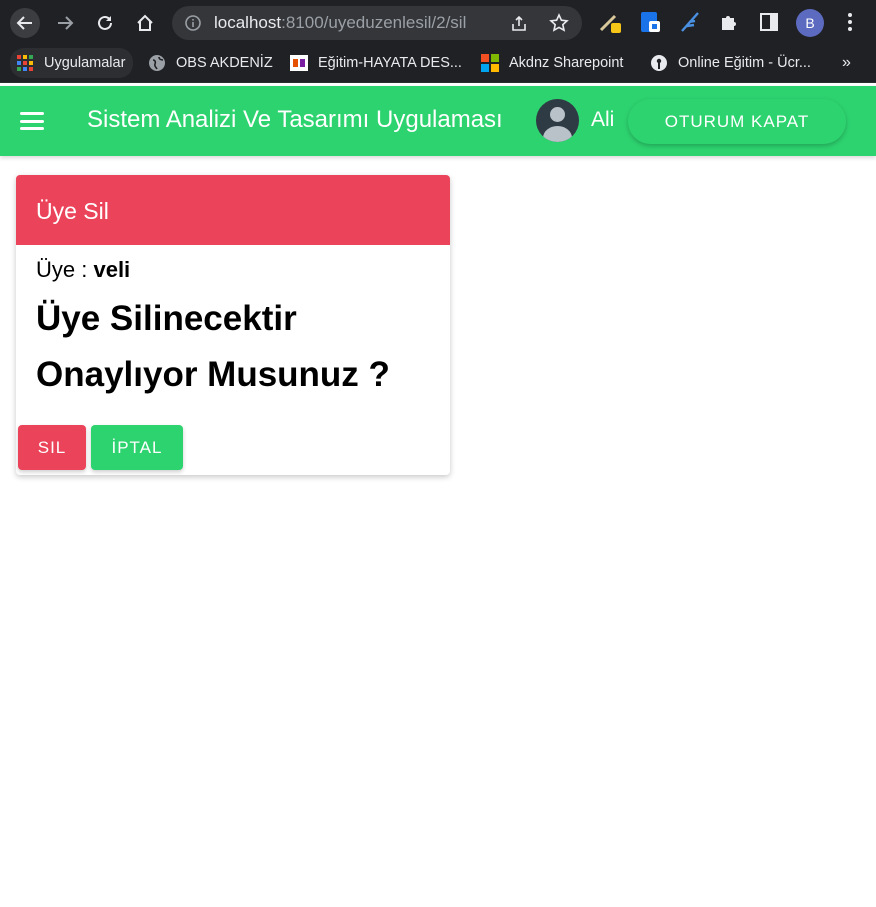 Image resolution: width=876 pixels, height=907 pixels. Describe the element at coordinates (729, 22) in the screenshot. I see `puzzle-extensions-icon` at that location.